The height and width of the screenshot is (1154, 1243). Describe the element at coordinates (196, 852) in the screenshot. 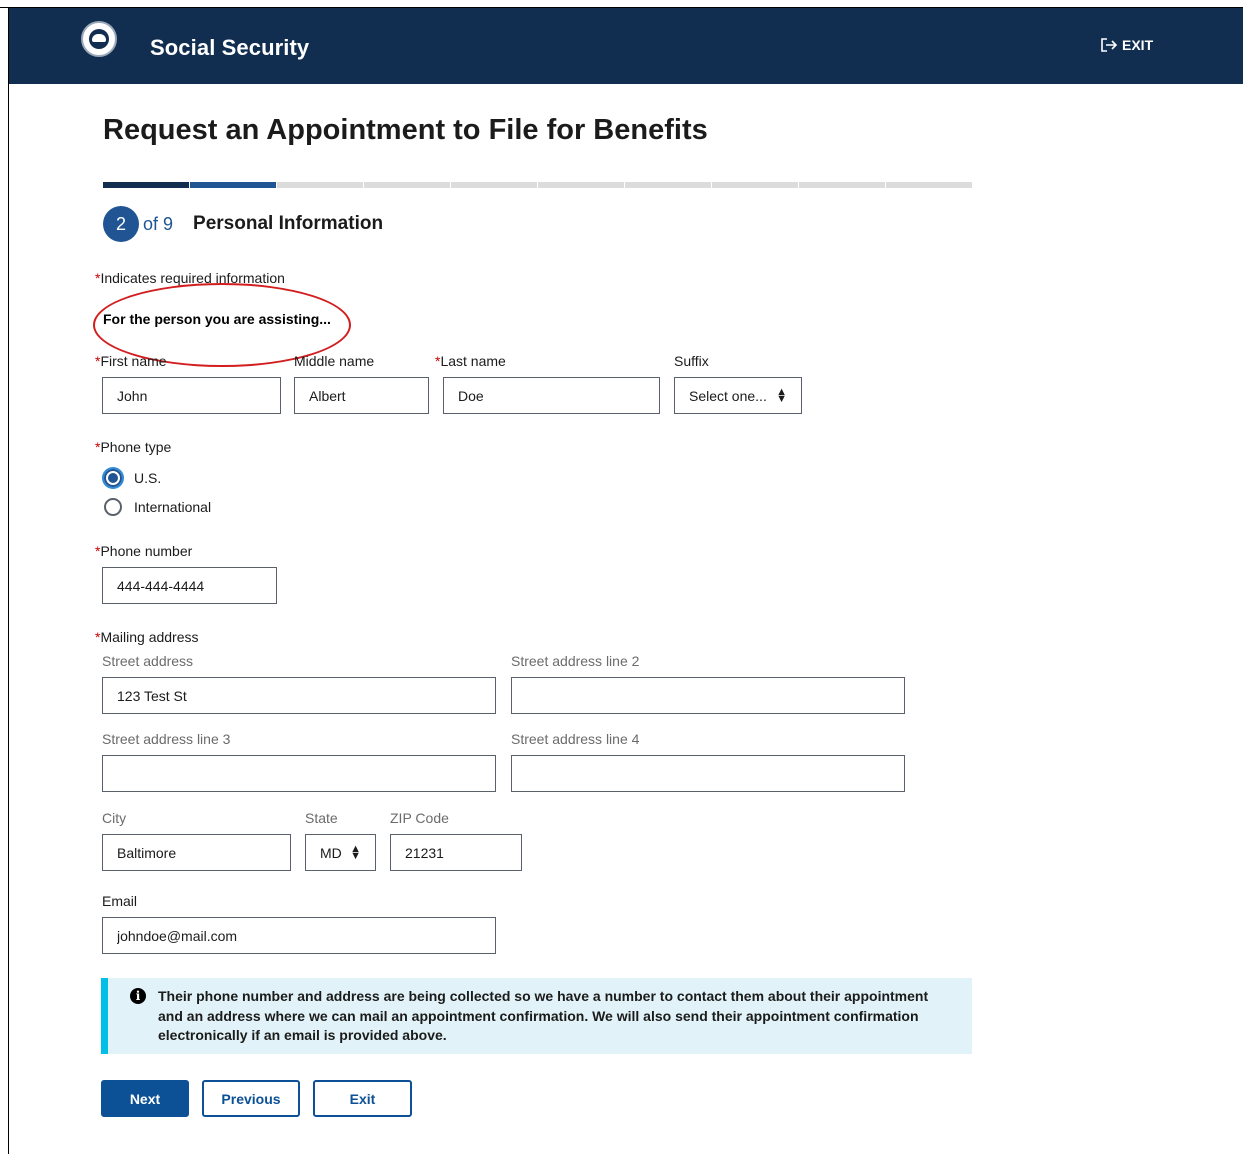

I see `city-input` at that location.